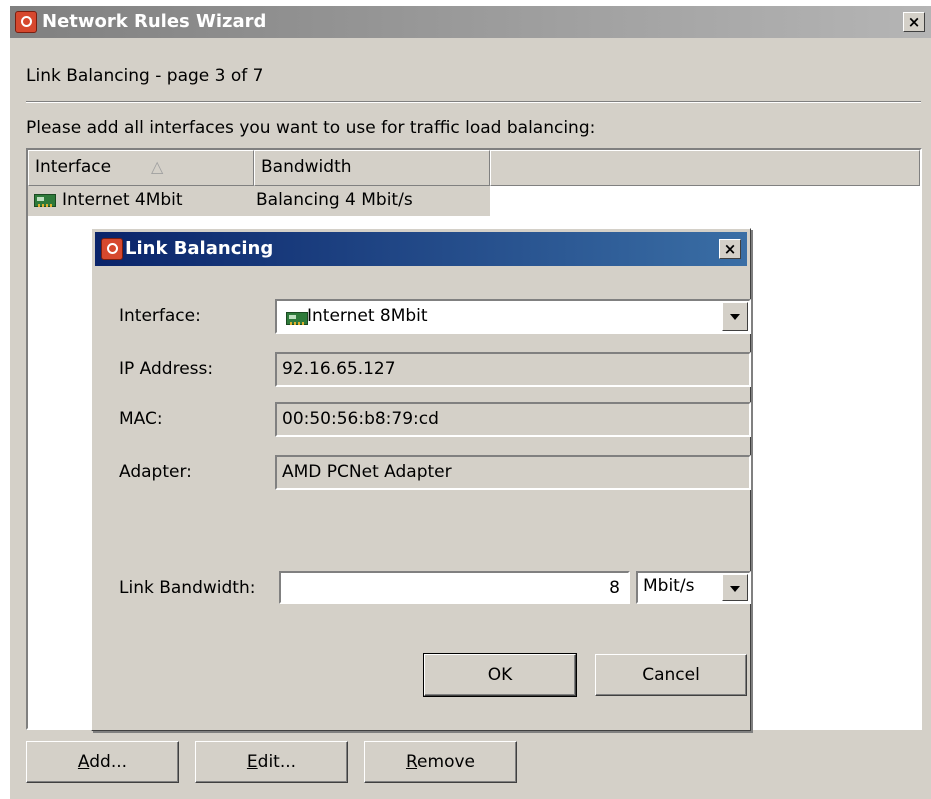 This screenshot has height=799, width=931. I want to click on column-header-interface: Interface △, so click(141, 168).